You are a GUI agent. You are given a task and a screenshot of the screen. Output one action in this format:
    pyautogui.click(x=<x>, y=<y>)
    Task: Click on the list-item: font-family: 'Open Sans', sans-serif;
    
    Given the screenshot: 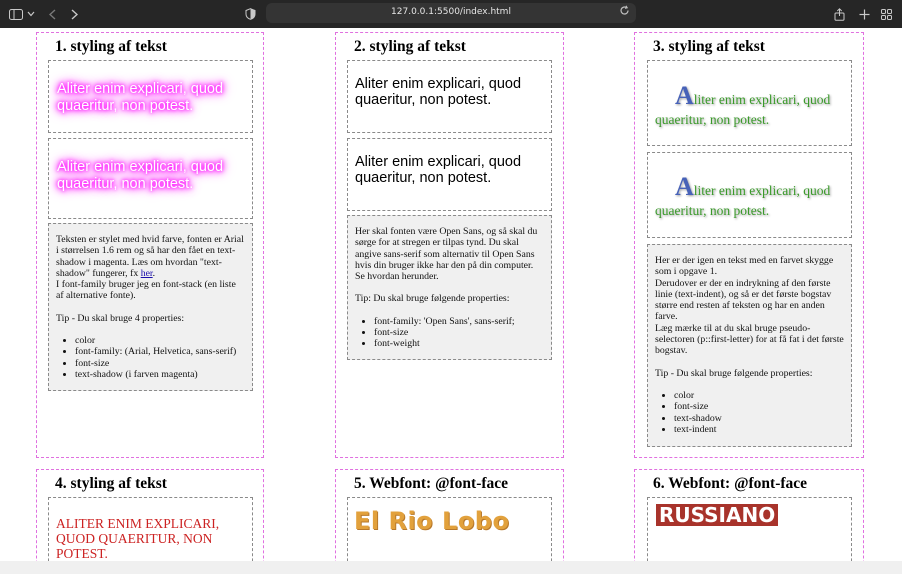 What is the action you would take?
    pyautogui.click(x=459, y=321)
    